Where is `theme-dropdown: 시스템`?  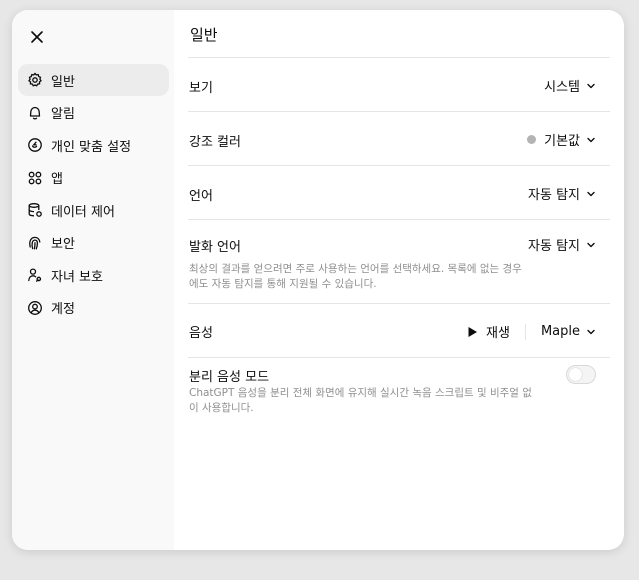 theme-dropdown: 시스템 is located at coordinates (570, 85).